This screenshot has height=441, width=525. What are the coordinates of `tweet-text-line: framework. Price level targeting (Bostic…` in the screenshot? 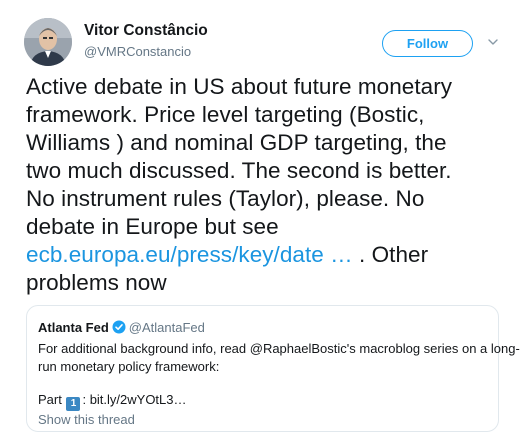 It's located at (225, 114).